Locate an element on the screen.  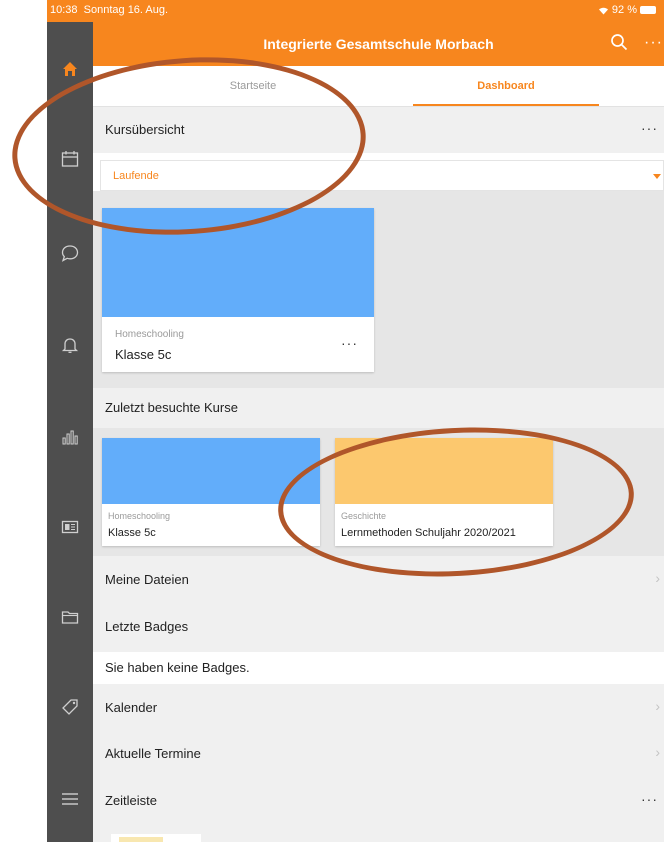
tab-startseite: Startseite is located at coordinates (253, 86).